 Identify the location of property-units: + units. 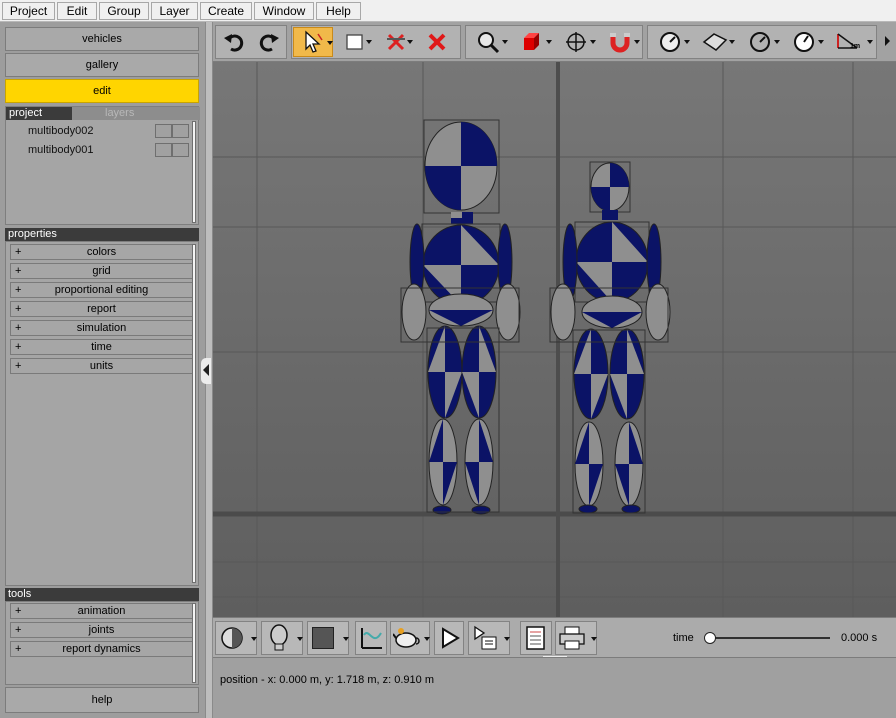
(101, 366).